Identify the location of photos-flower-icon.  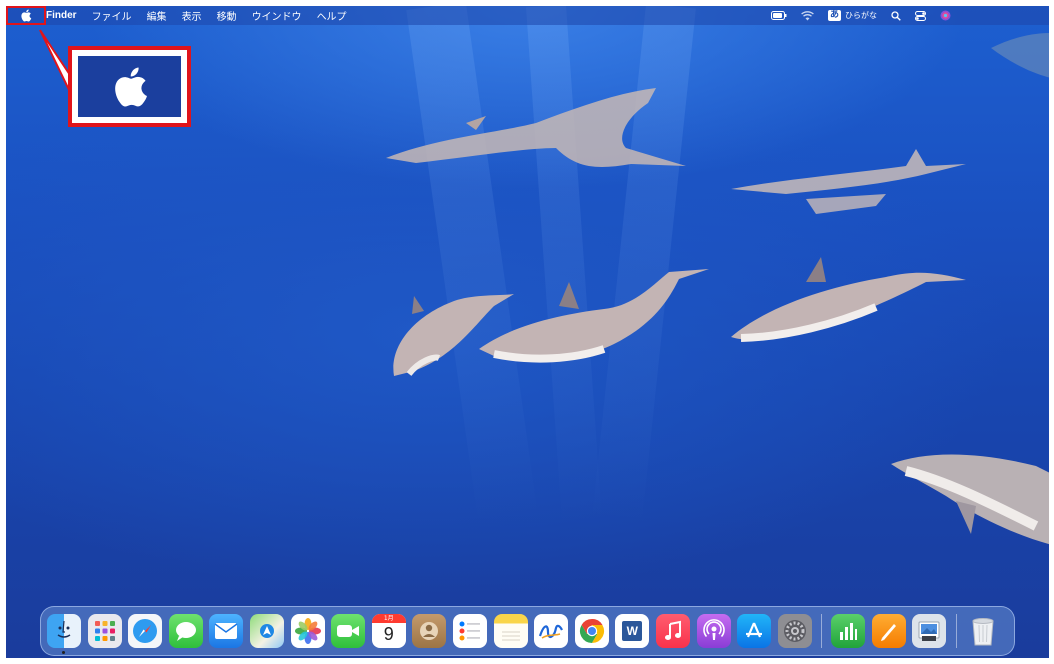
(307, 631).